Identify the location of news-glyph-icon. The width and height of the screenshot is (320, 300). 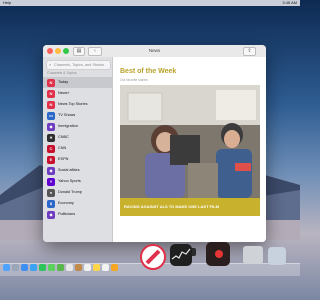
(153, 257).